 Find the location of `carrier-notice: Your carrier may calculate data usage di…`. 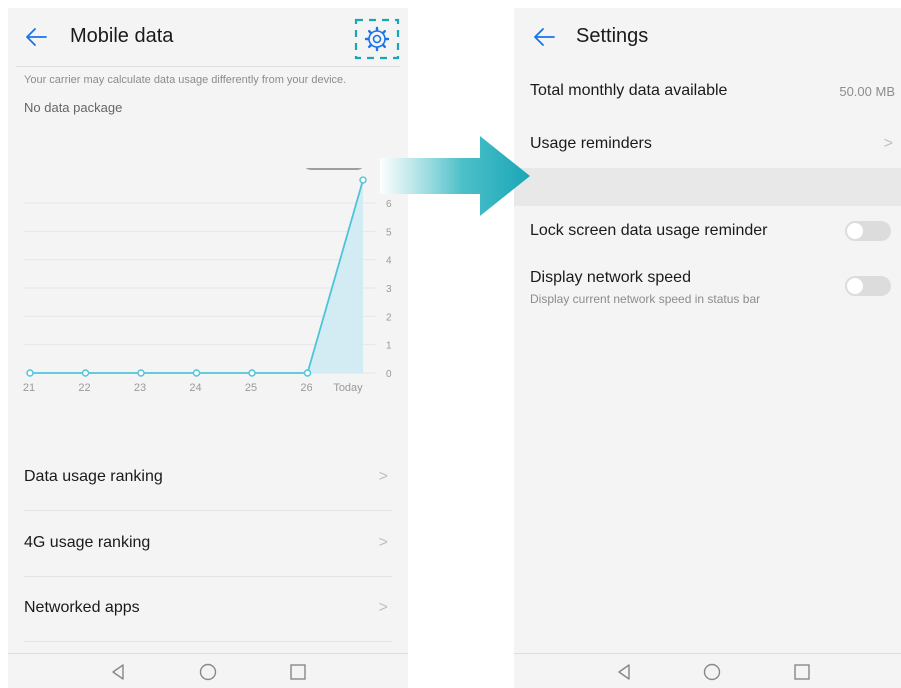

carrier-notice: Your carrier may calculate data usage di… is located at coordinates (185, 80).